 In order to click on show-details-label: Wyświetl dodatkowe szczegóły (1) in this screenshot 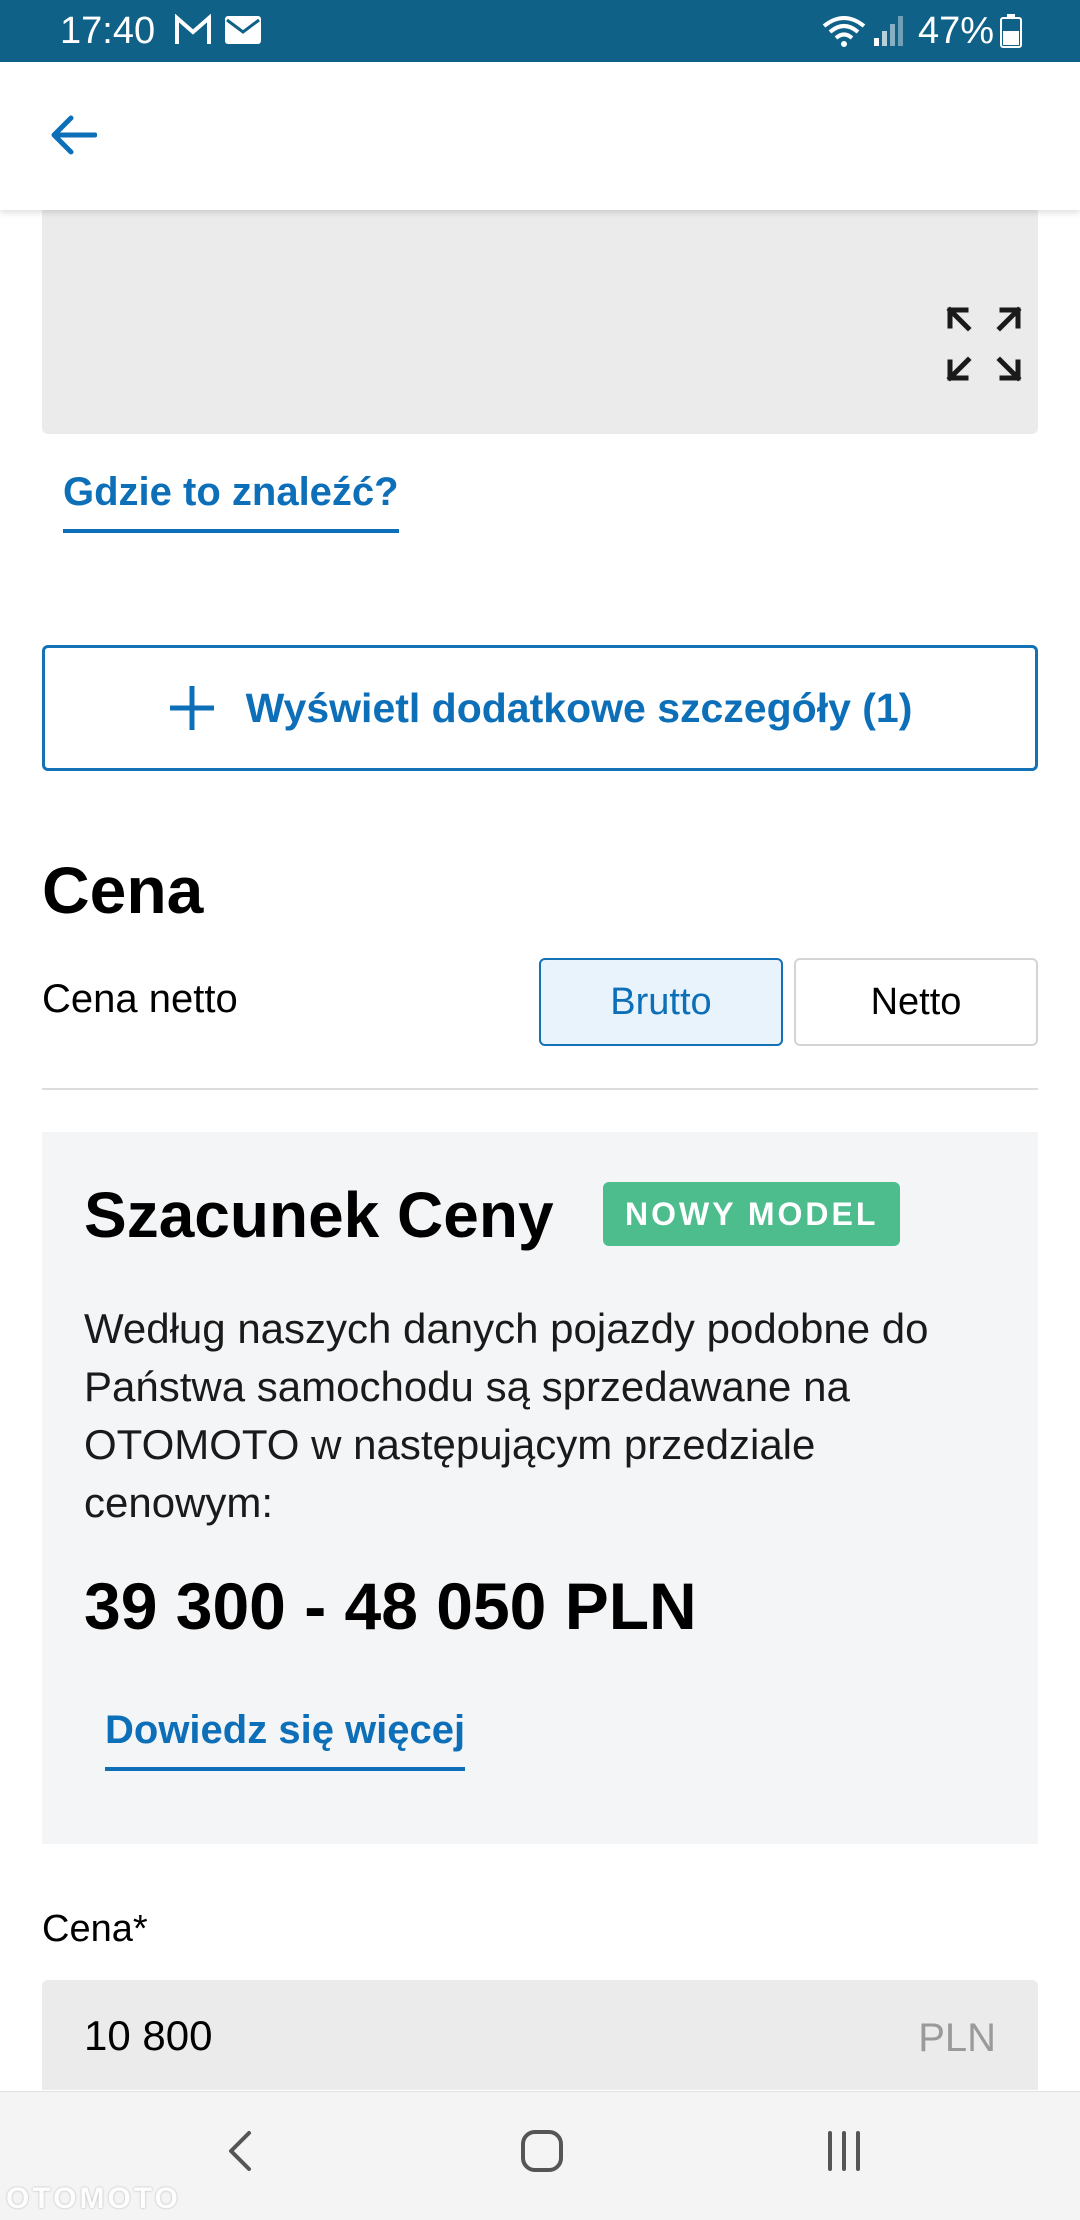, I will do `click(579, 707)`.